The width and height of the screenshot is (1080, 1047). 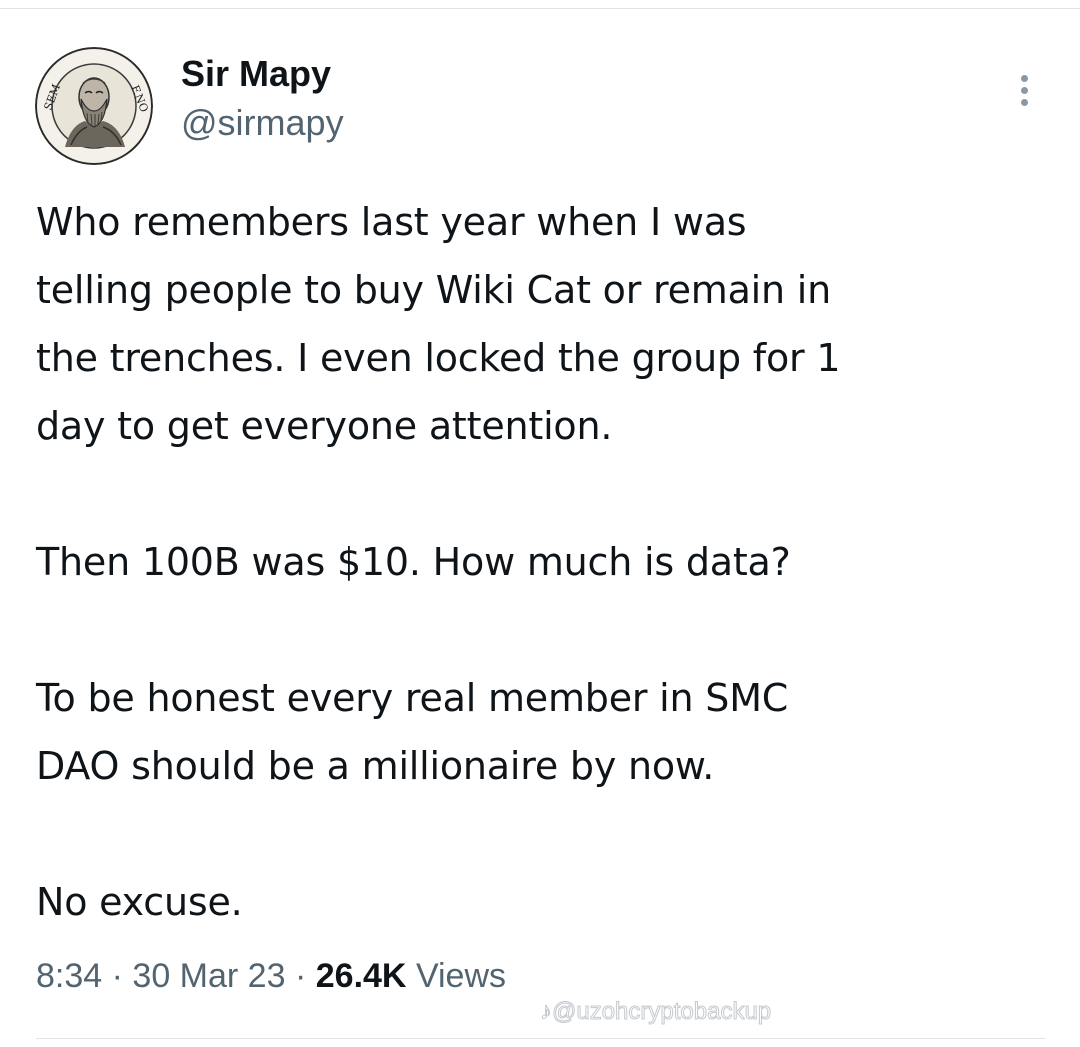 I want to click on bottom-divider, so click(x=541, y=1038).